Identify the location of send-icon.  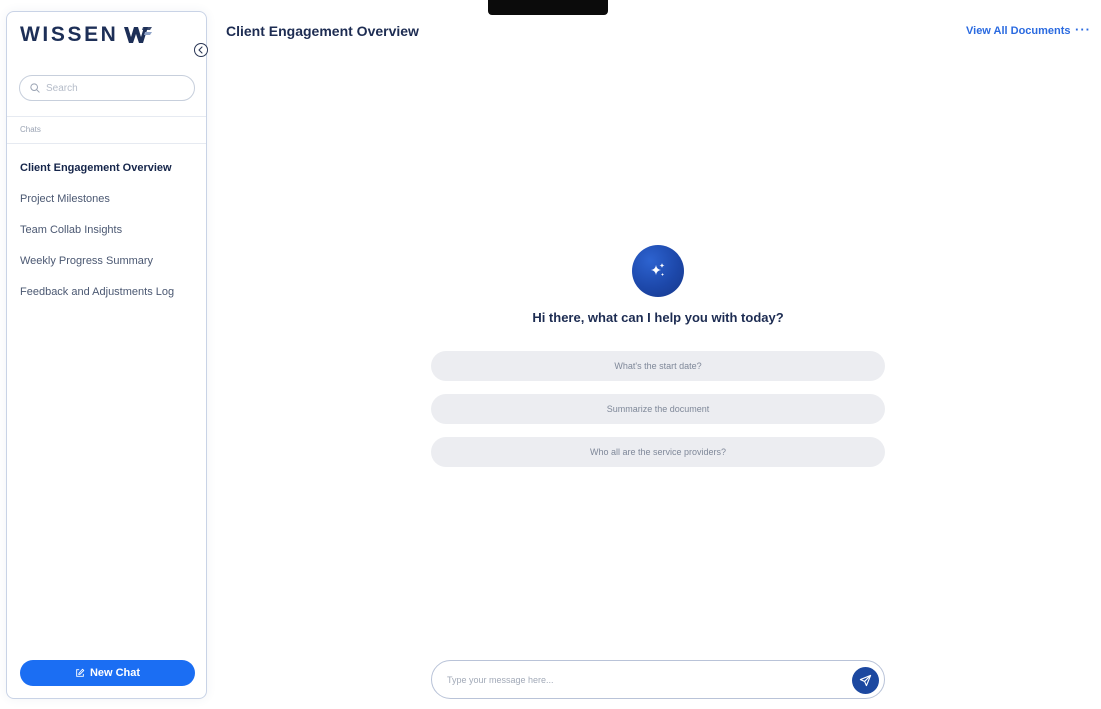
(865, 680).